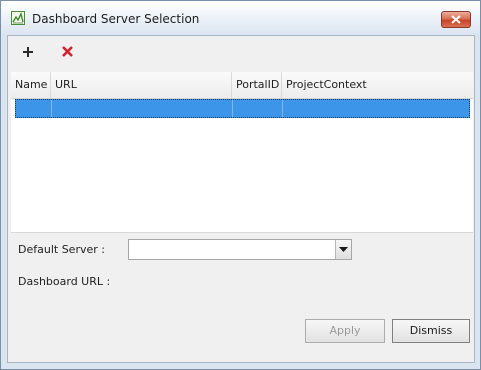 The image size is (481, 370). I want to click on close-icon, so click(456, 19).